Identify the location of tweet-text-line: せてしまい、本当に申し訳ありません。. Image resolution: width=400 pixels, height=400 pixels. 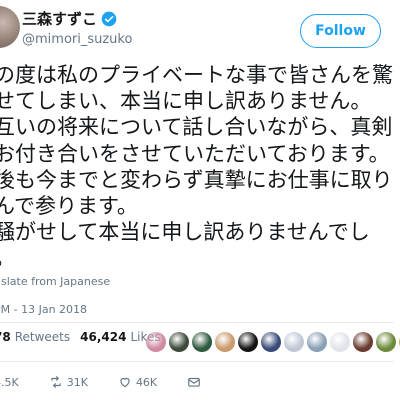
(186, 101).